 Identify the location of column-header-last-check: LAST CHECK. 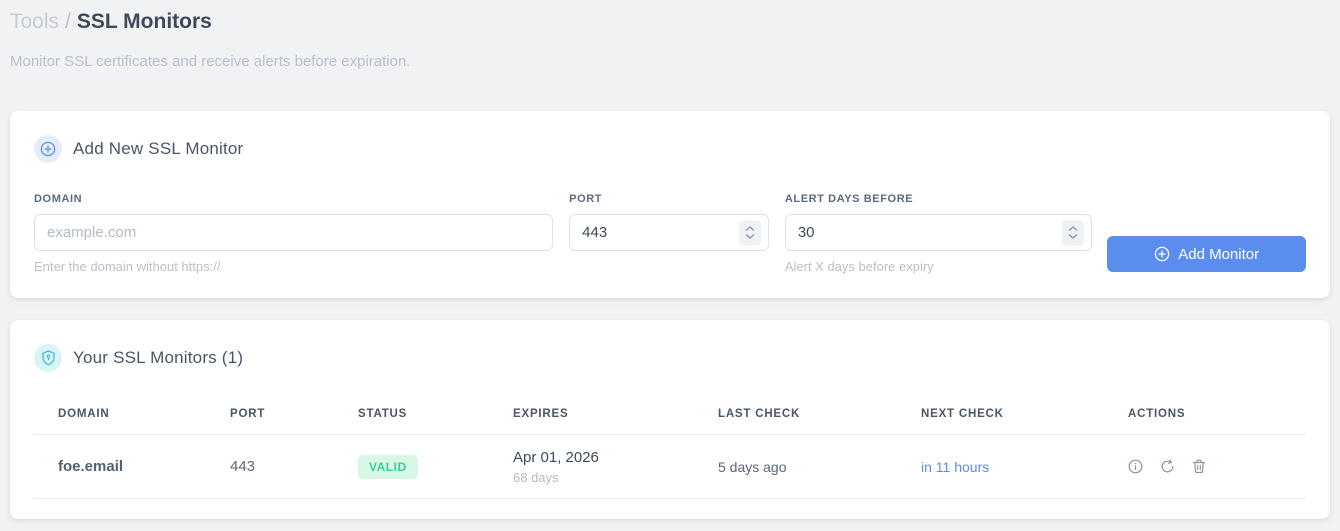
(795, 421).